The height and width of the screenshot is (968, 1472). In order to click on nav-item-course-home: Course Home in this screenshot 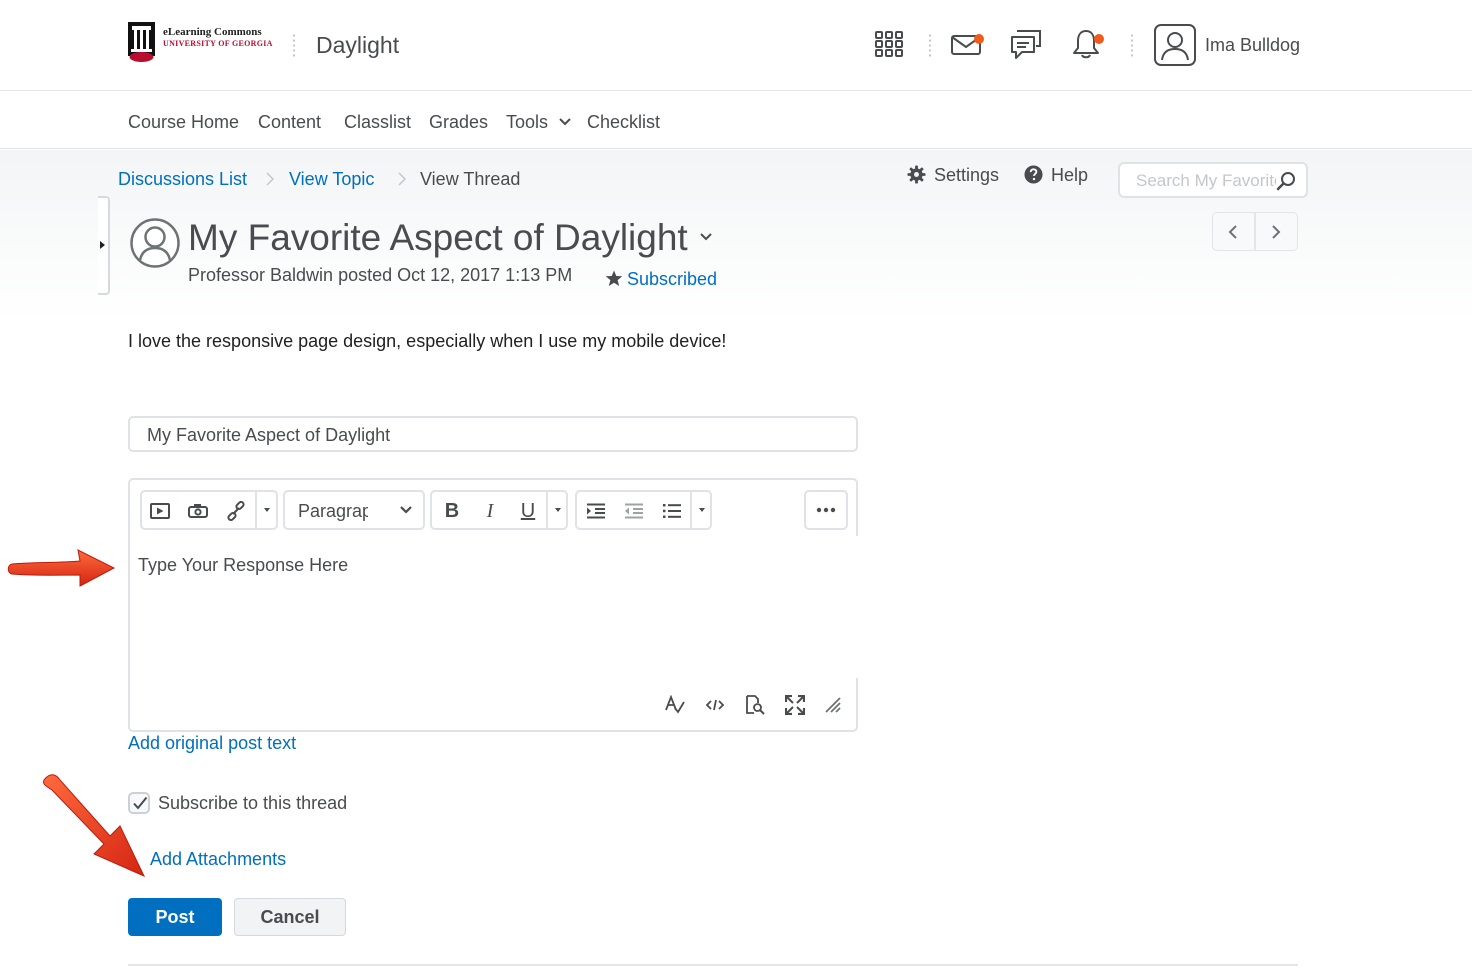, I will do `click(183, 122)`.